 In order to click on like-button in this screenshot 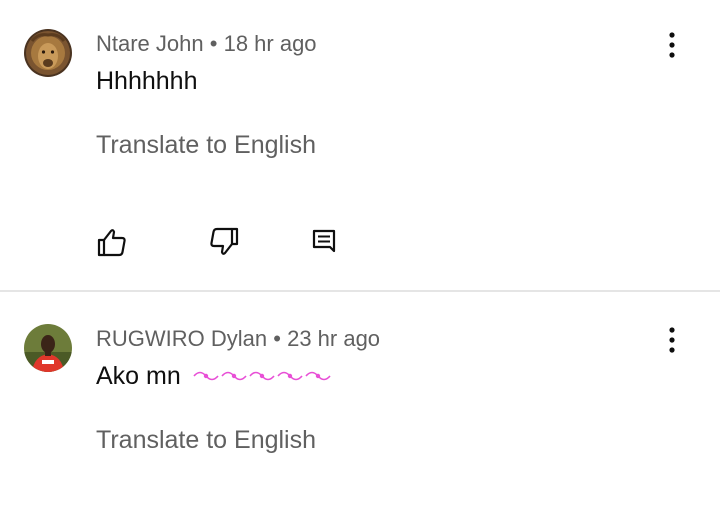, I will do `click(112, 242)`.